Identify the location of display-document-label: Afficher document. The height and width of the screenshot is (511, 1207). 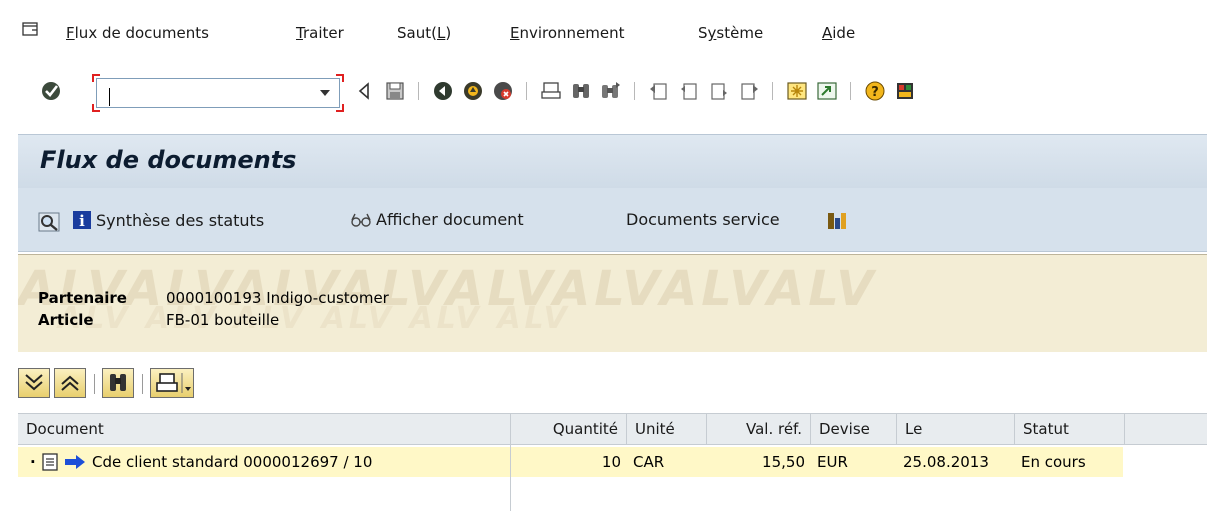
(450, 219).